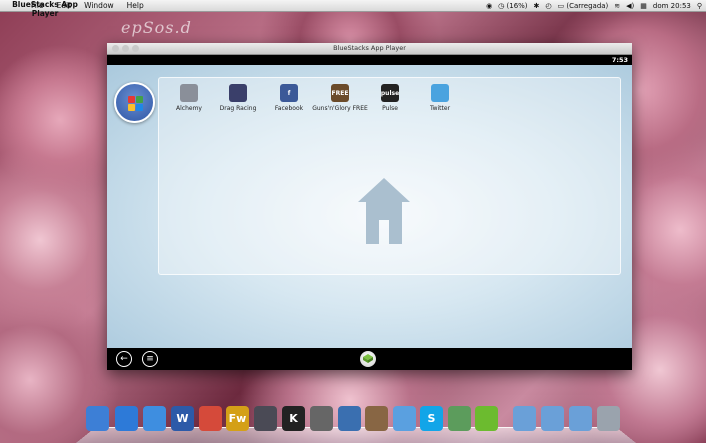 This screenshot has width=706, height=443. I want to click on alchemy-icon, so click(189, 93).